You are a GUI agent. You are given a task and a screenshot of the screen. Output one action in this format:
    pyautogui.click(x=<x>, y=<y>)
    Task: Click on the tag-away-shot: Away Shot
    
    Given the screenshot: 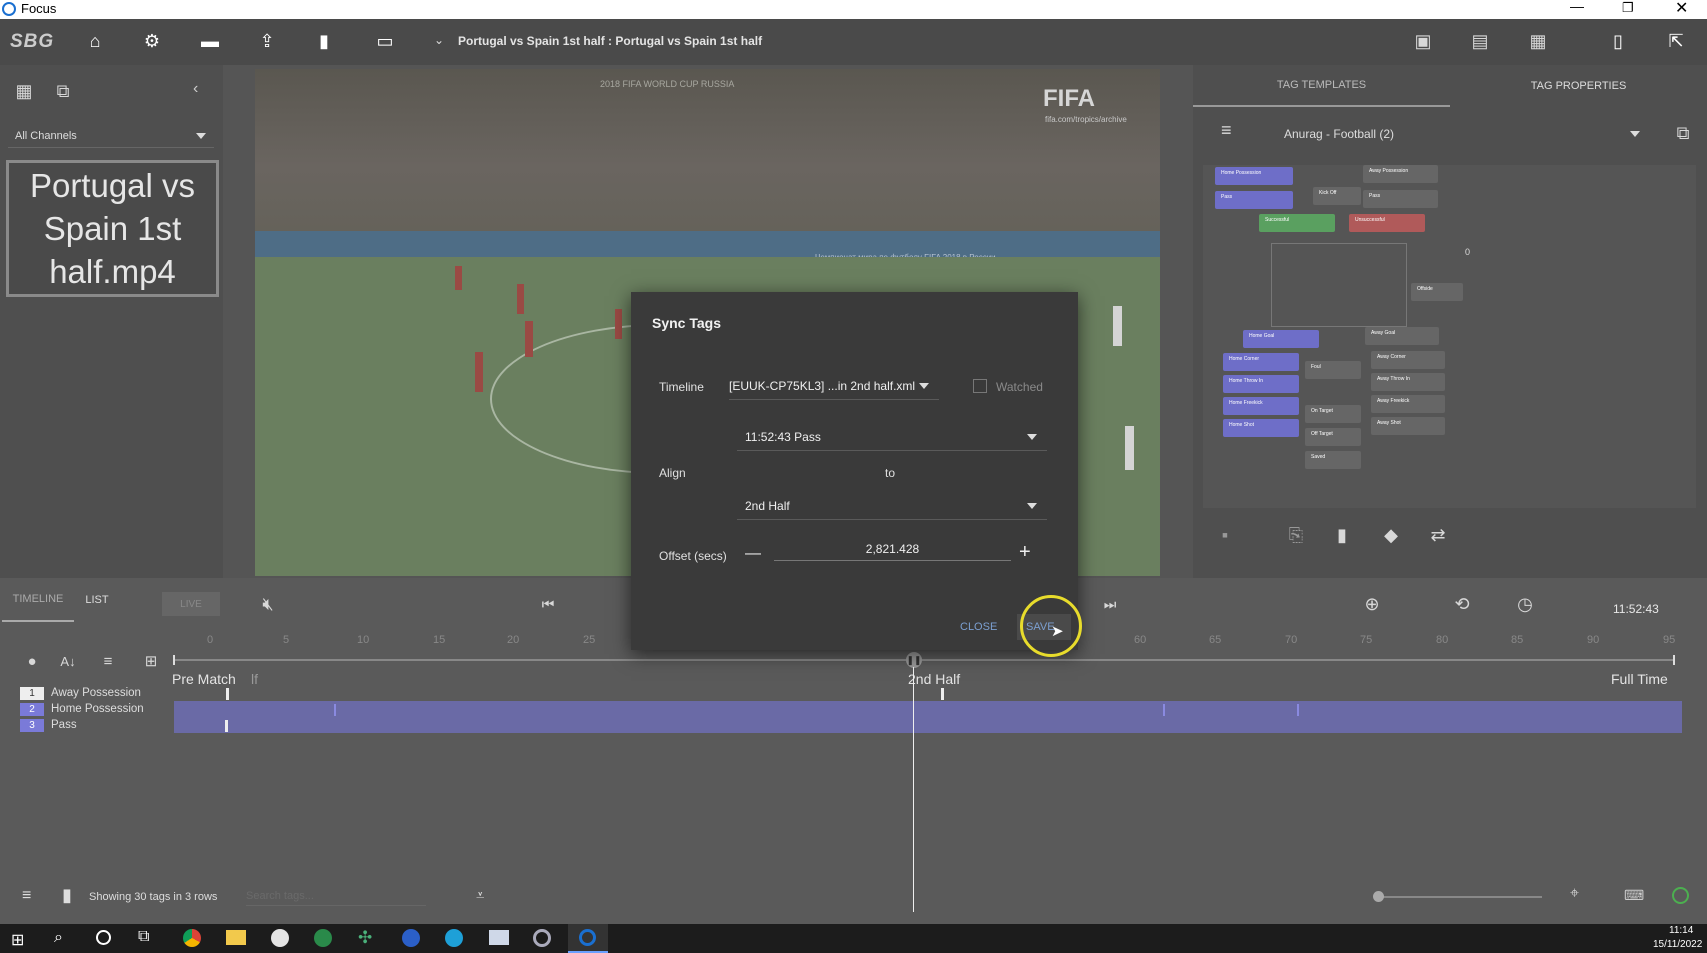 What is the action you would take?
    pyautogui.click(x=1408, y=426)
    